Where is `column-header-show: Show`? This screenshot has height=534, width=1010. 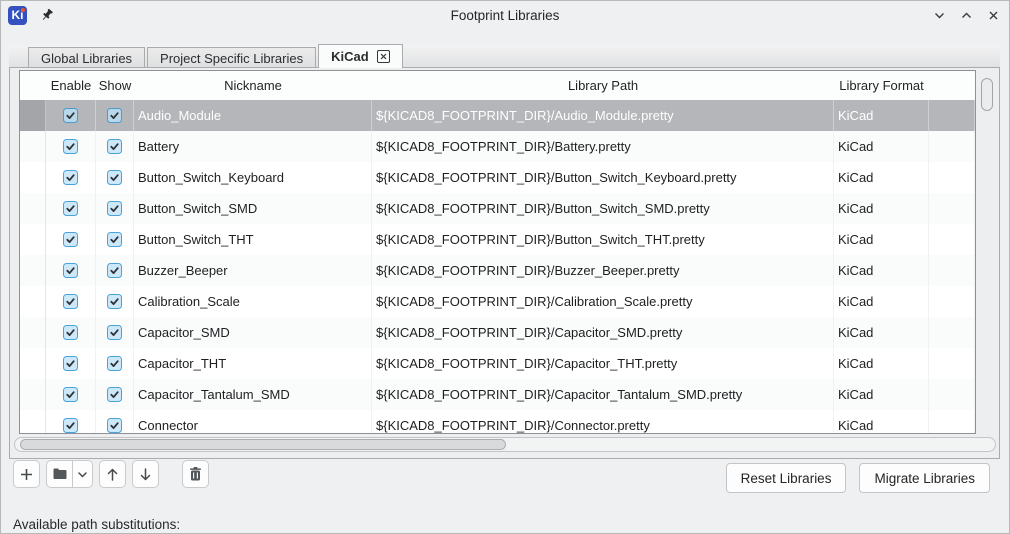 column-header-show: Show is located at coordinates (115, 85).